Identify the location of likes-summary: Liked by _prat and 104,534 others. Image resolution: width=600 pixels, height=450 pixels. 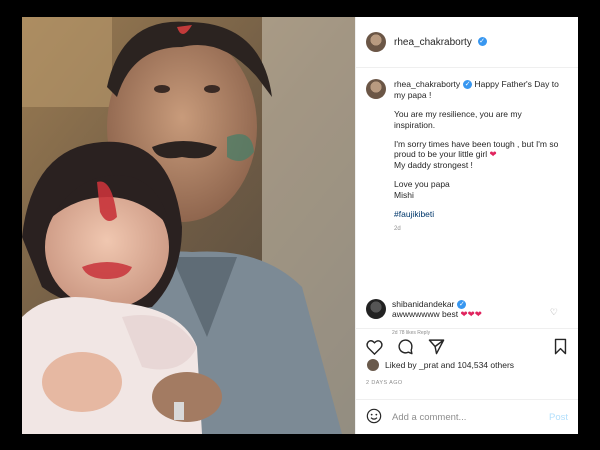
(469, 365).